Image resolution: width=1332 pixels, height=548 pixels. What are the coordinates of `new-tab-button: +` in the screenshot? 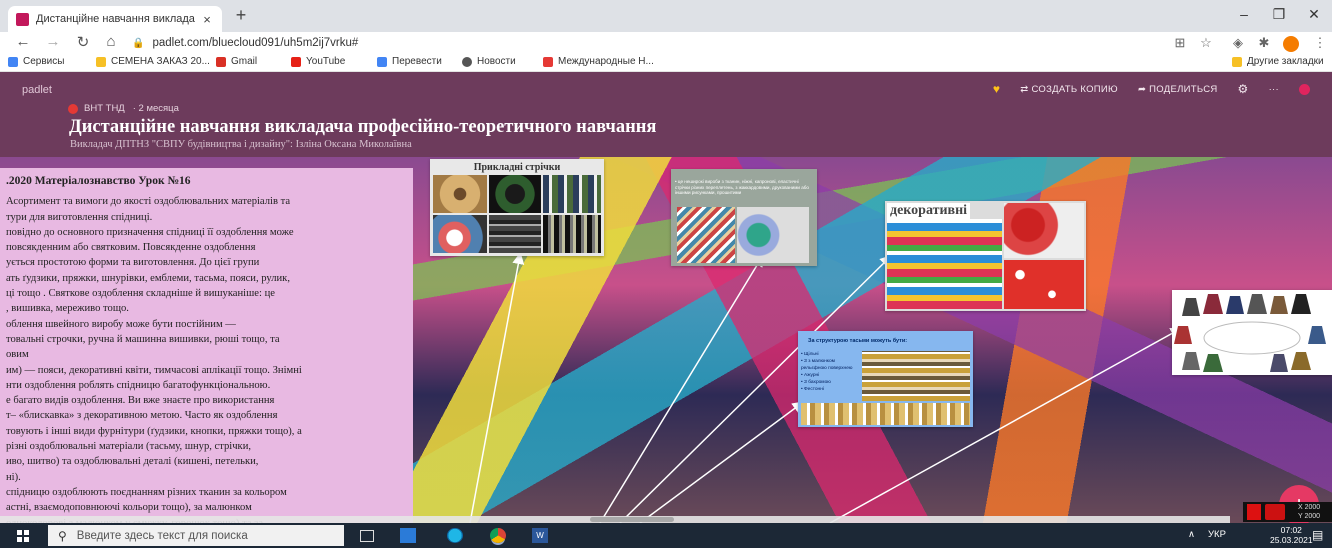 It's located at (241, 15).